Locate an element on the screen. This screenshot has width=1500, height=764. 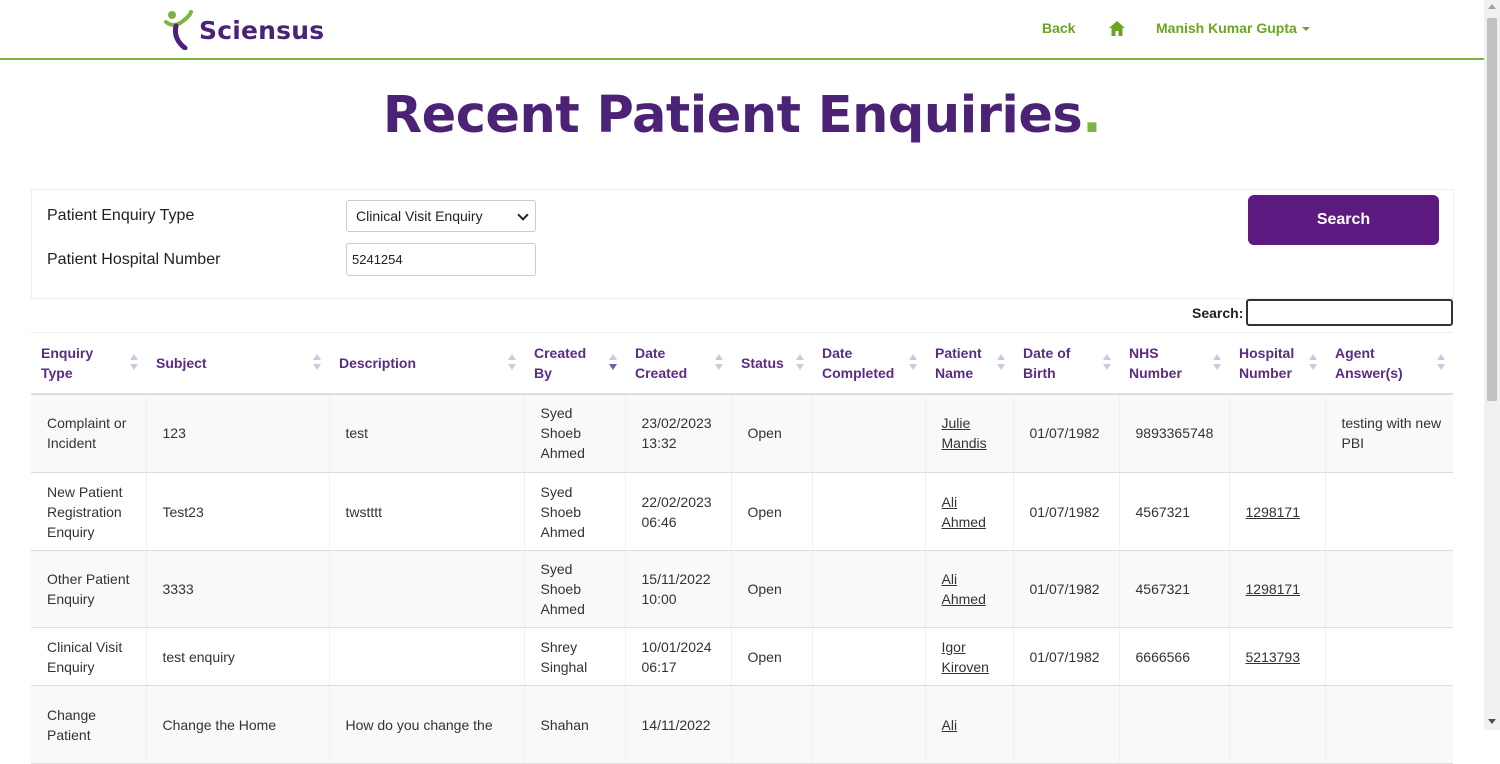
column-header-date-completed: Date Completed is located at coordinates (868, 363).